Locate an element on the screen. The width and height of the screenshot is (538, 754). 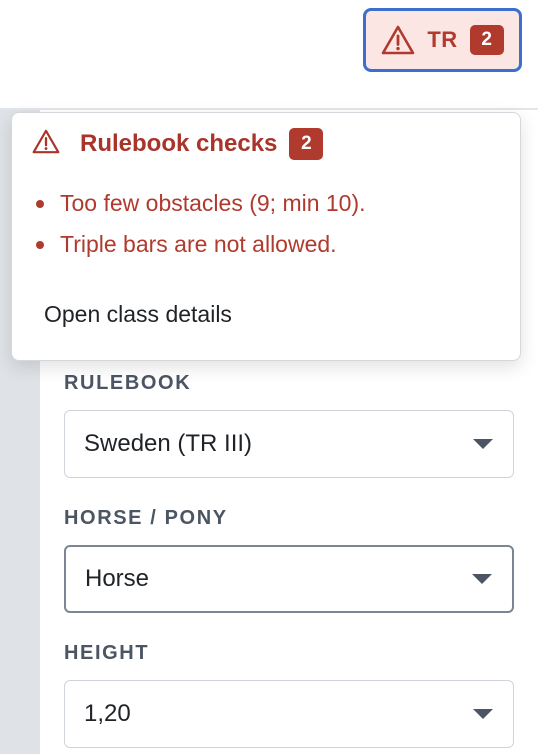
issue-text: Triple bars are not allowed. is located at coordinates (198, 244).